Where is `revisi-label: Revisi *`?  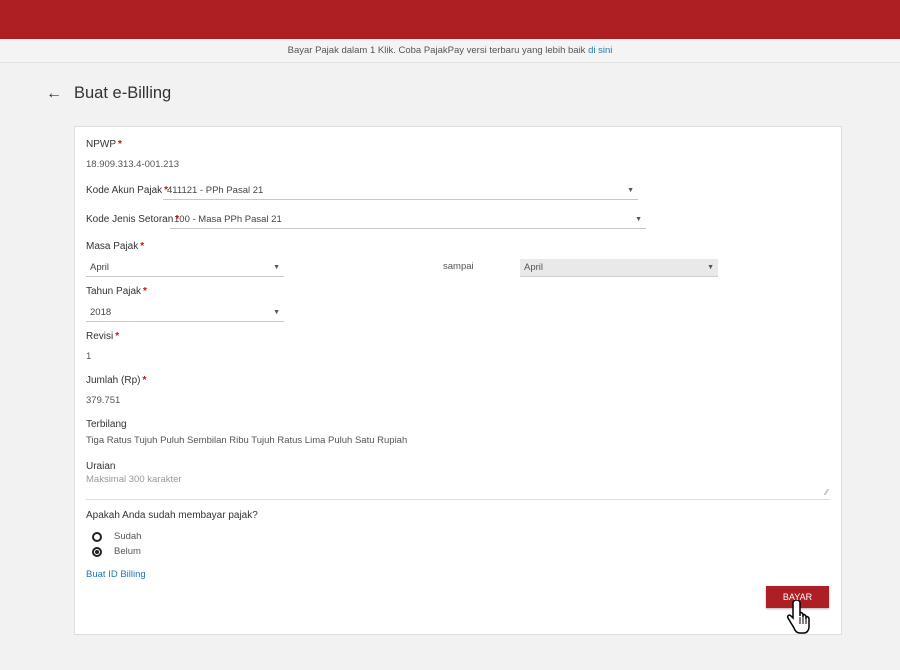
revisi-label: Revisi * is located at coordinates (103, 336).